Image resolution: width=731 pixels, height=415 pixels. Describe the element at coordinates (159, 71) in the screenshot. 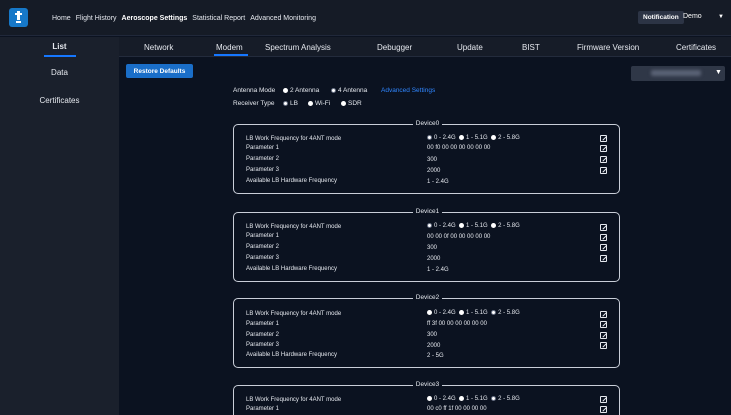

I see `restore-defaults-button: Restore Defaults` at that location.